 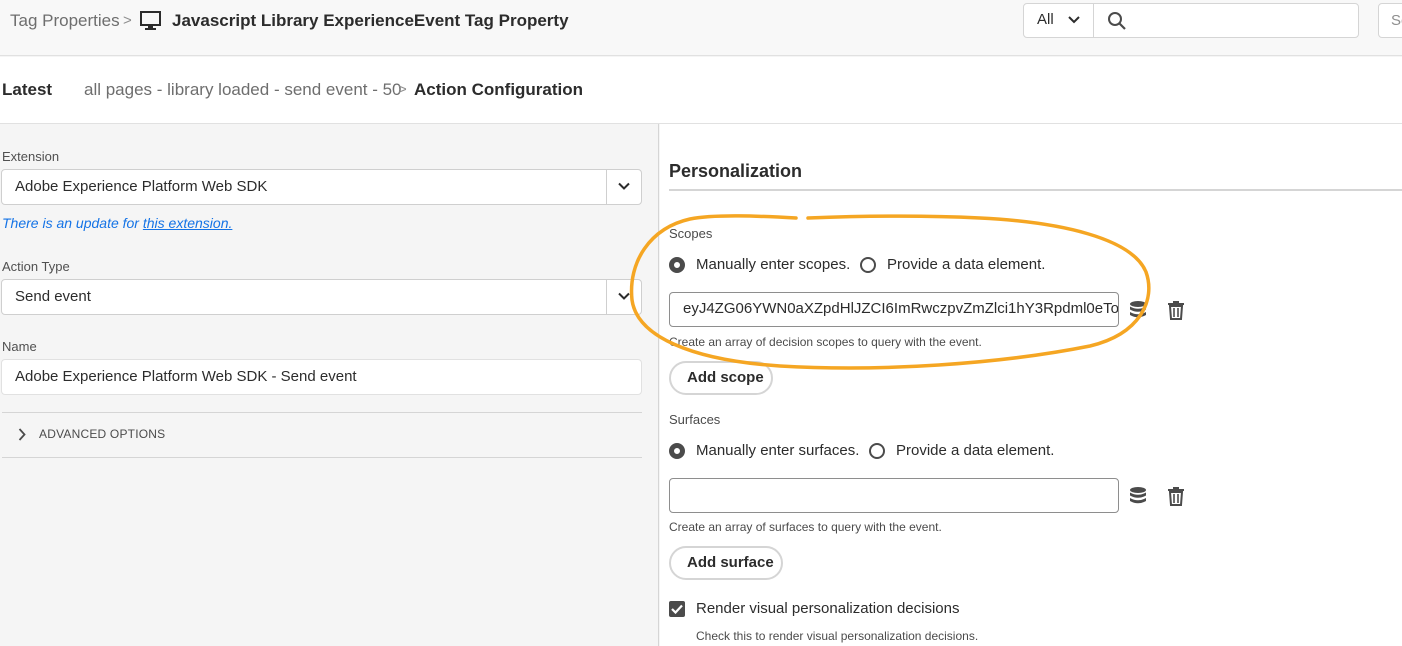 I want to click on search-scope-label: All, so click(x=1045, y=19).